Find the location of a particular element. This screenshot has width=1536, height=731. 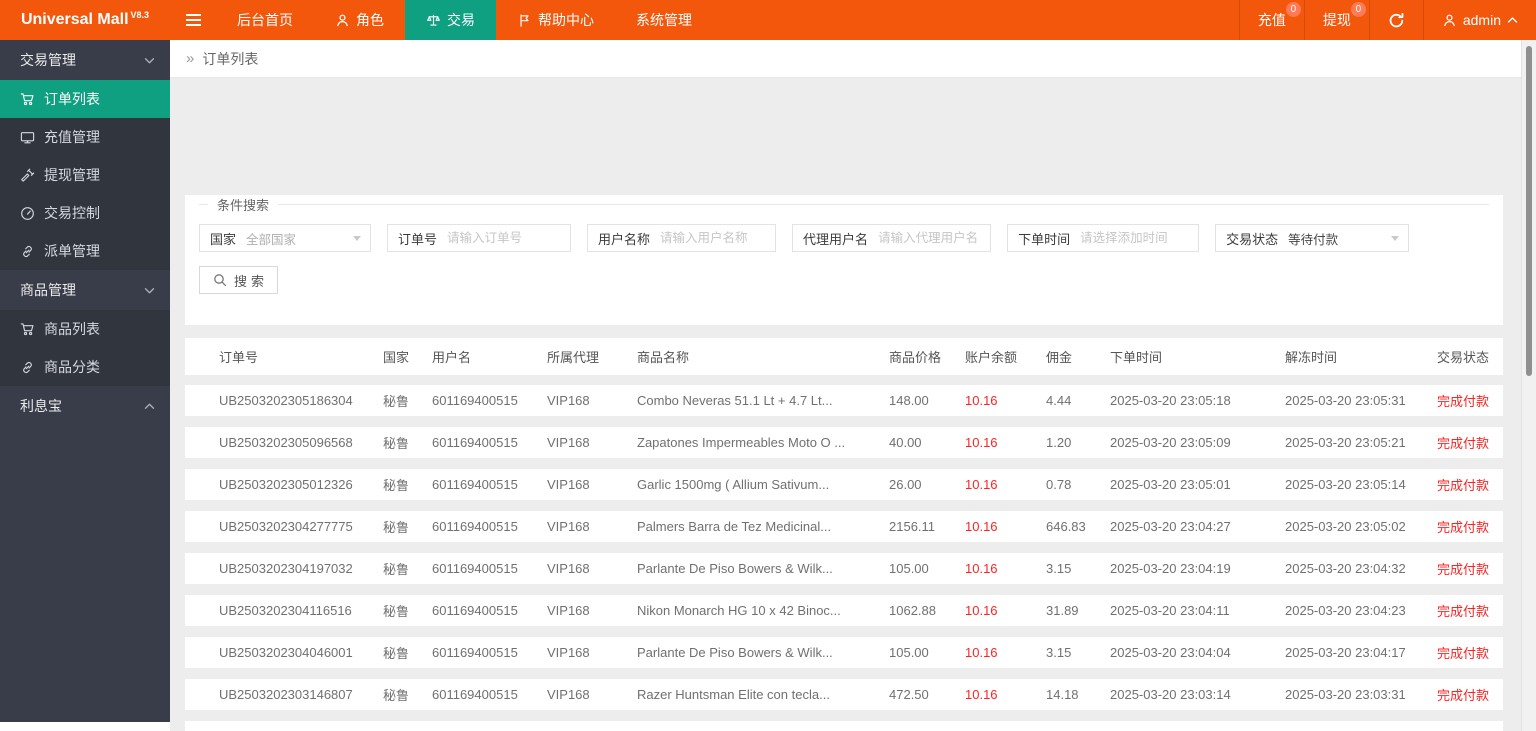

chevron-up-icon is located at coordinates (1512, 20).